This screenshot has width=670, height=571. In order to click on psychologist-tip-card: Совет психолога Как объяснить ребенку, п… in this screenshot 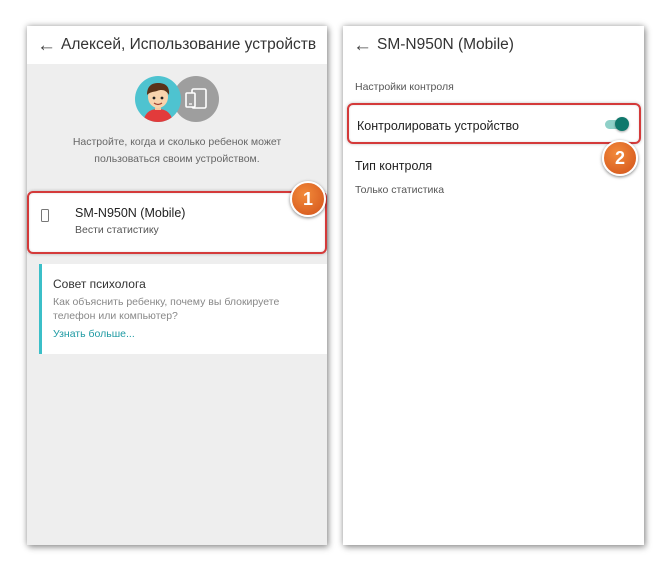, I will do `click(183, 309)`.